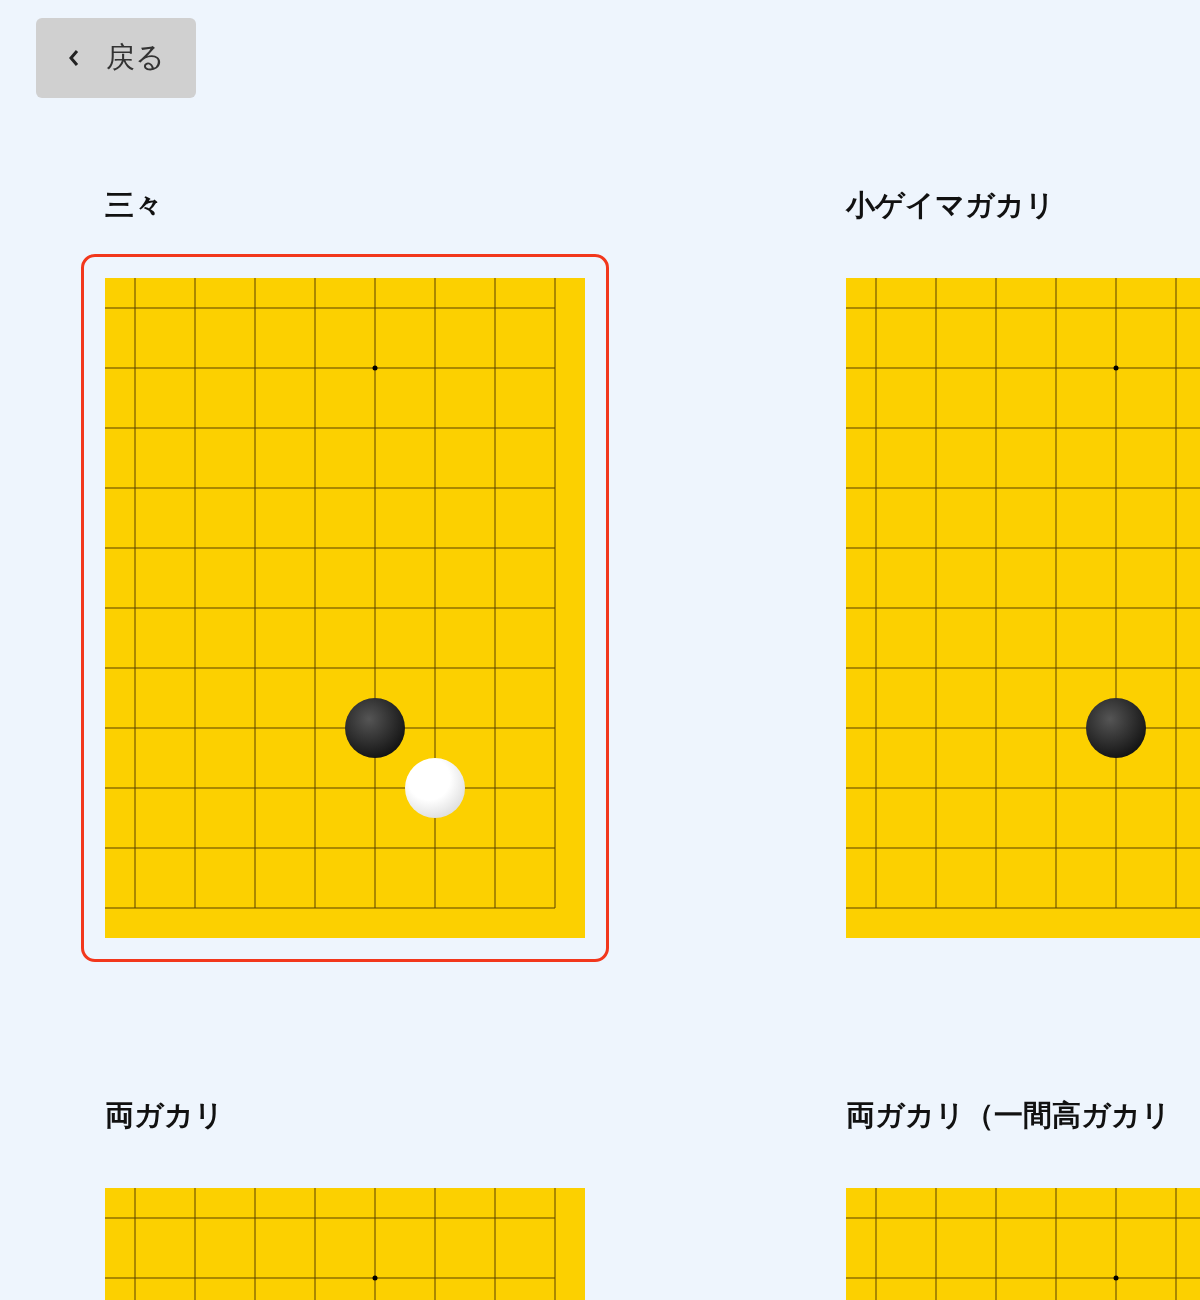 This screenshot has width=1200, height=1300. Describe the element at coordinates (950, 205) in the screenshot. I see `pattern-title: 小ゲイマガカリ` at that location.